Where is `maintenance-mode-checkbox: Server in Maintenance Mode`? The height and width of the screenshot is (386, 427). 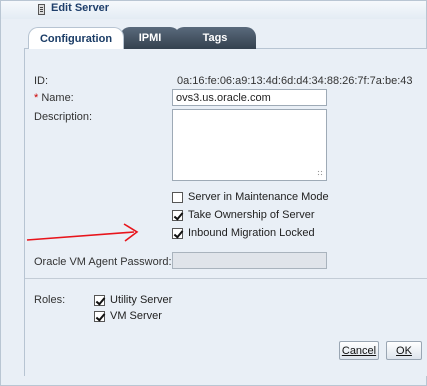 maintenance-mode-checkbox: Server in Maintenance Mode is located at coordinates (250, 197).